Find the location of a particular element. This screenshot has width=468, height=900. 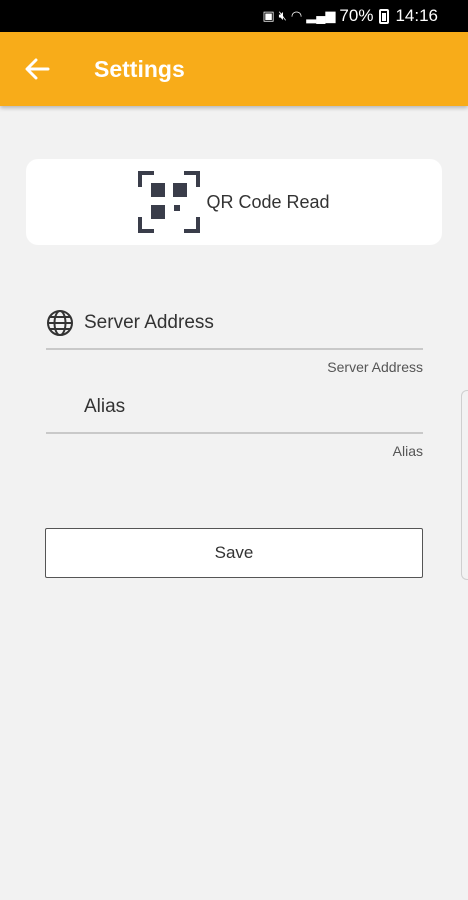

sim-icon: ▣ is located at coordinates (268, 15).